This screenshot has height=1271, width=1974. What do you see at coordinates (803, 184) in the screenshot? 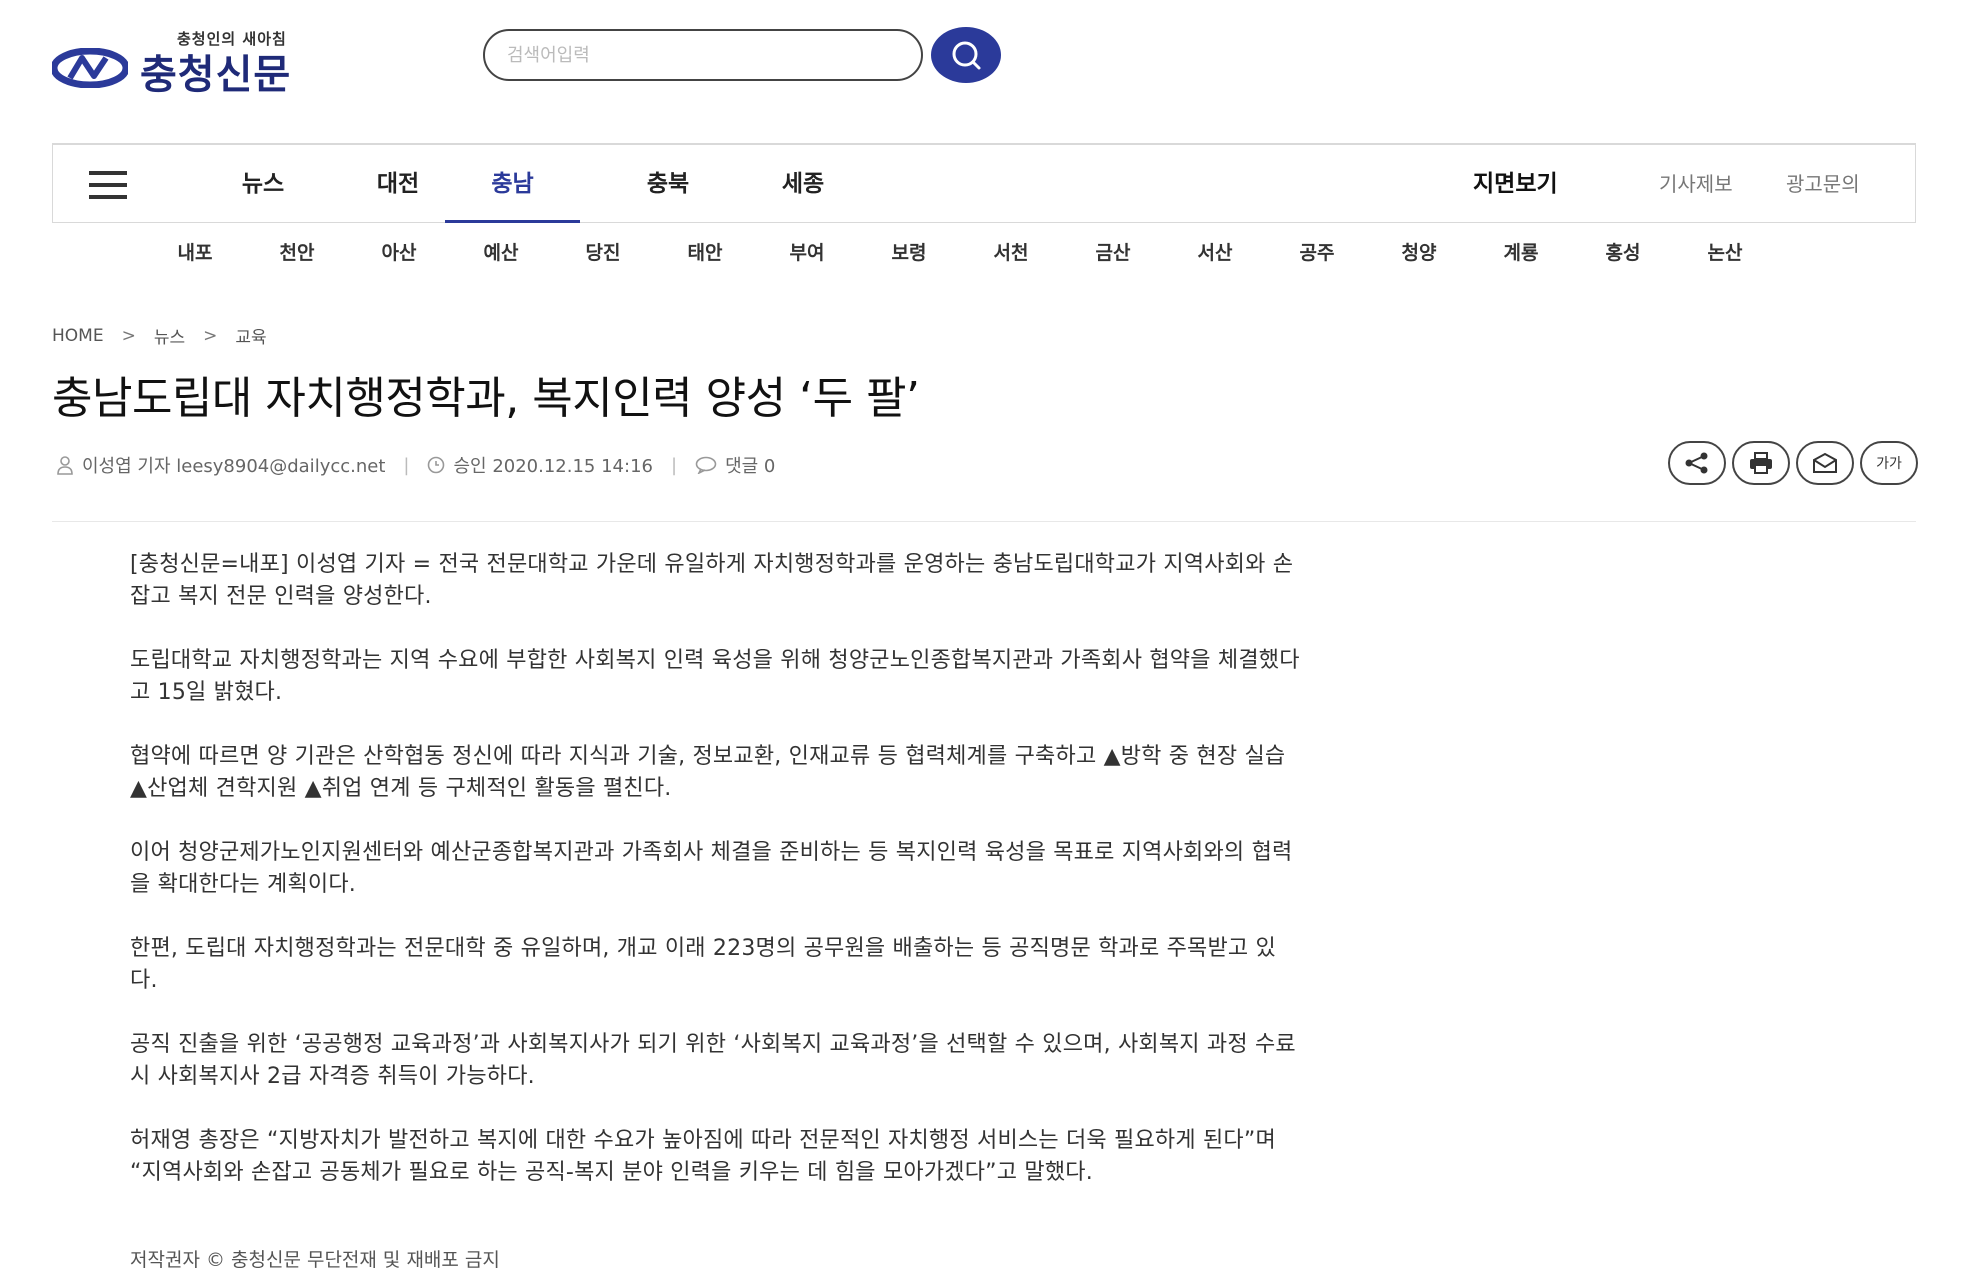
I see `nav-item-sejong: 세종` at bounding box center [803, 184].